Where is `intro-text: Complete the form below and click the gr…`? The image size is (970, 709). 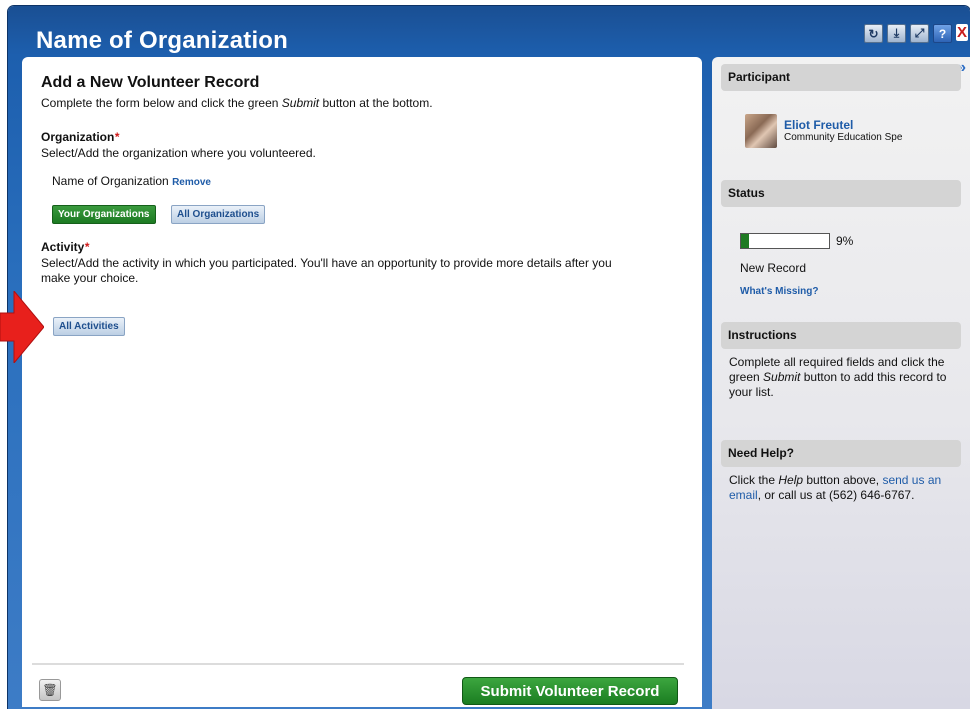
intro-text: Complete the form below and click the gr… is located at coordinates (161, 103).